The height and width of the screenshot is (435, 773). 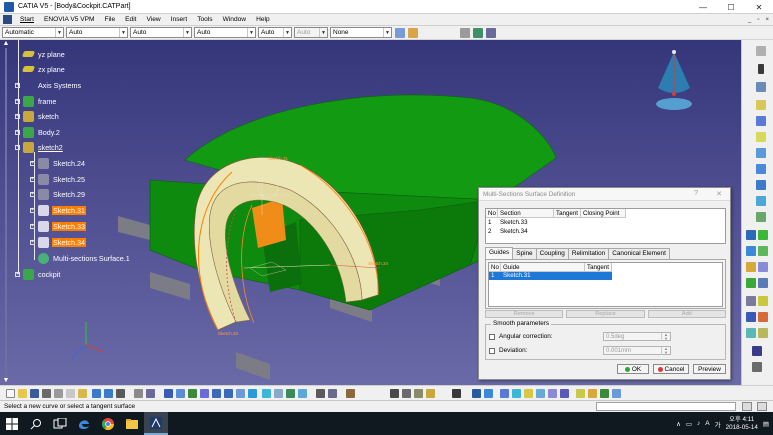 What do you see at coordinates (719, 194) in the screenshot?
I see `close-icon: ✕` at bounding box center [719, 194].